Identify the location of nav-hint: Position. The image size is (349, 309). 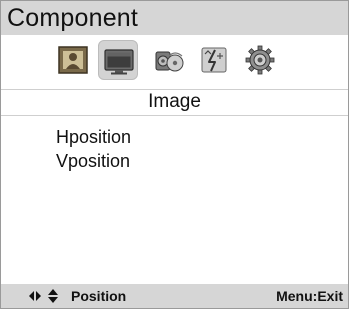
(99, 296).